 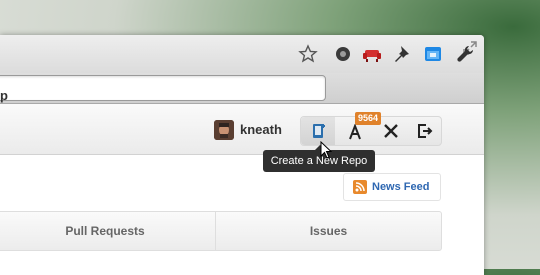 What do you see at coordinates (343, 54) in the screenshot?
I see `recorder-icon` at bounding box center [343, 54].